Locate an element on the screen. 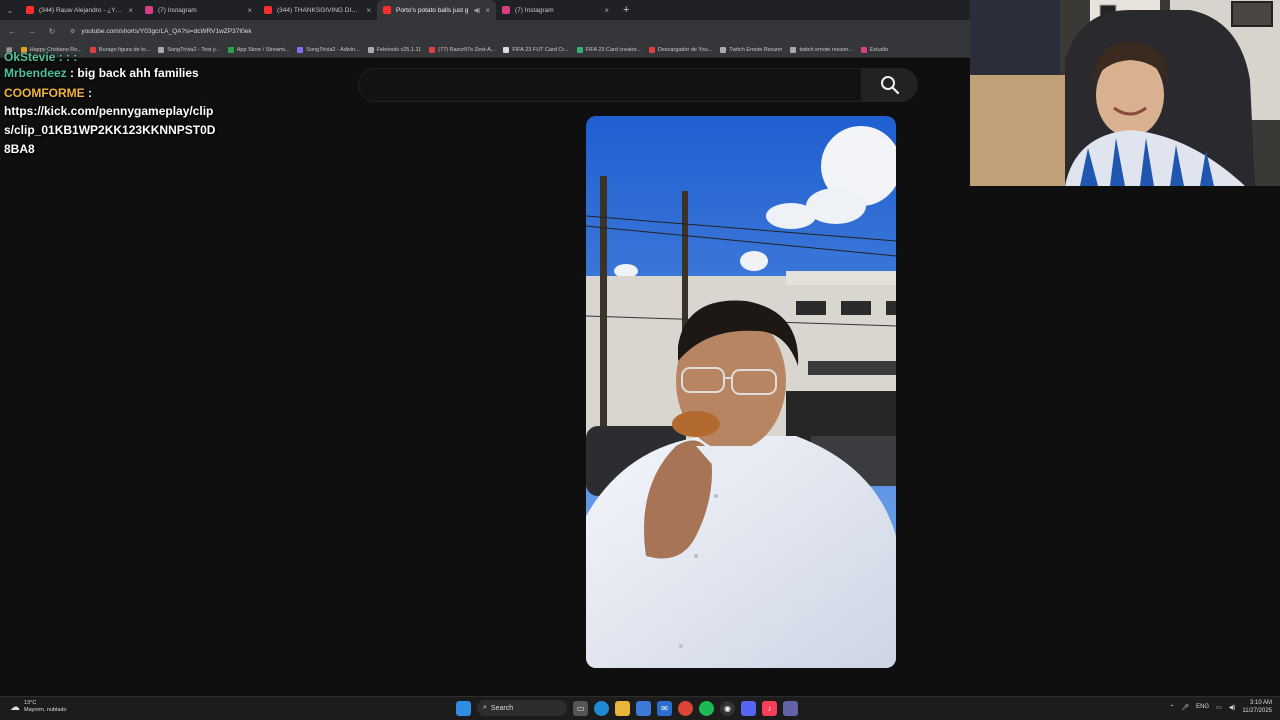 This screenshot has width=1280, height=720. task-view-icon: ▭ is located at coordinates (580, 708).